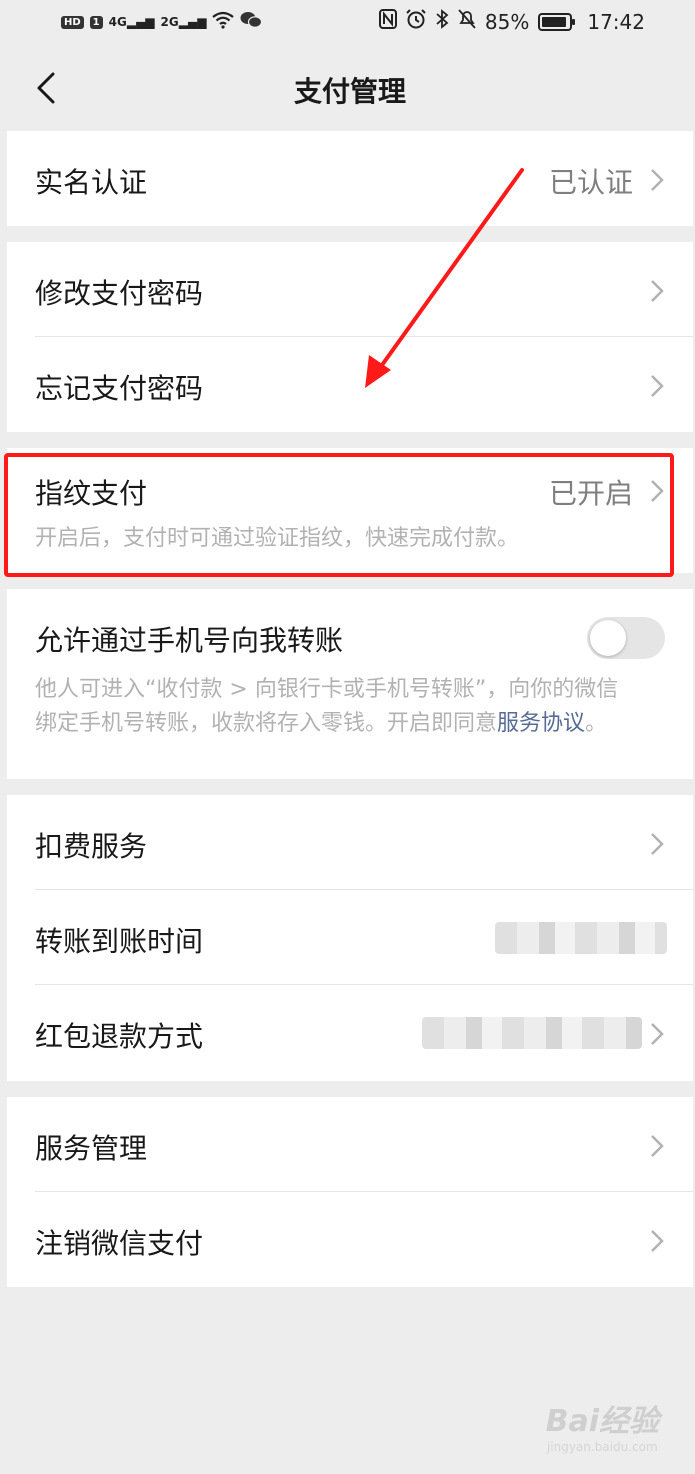 The width and height of the screenshot is (695, 1474). I want to click on cell-fingerprint-pay: 指纹支付 已开启 开启后，支付时可通过验证指纹，快速完成付款。, so click(350, 510).